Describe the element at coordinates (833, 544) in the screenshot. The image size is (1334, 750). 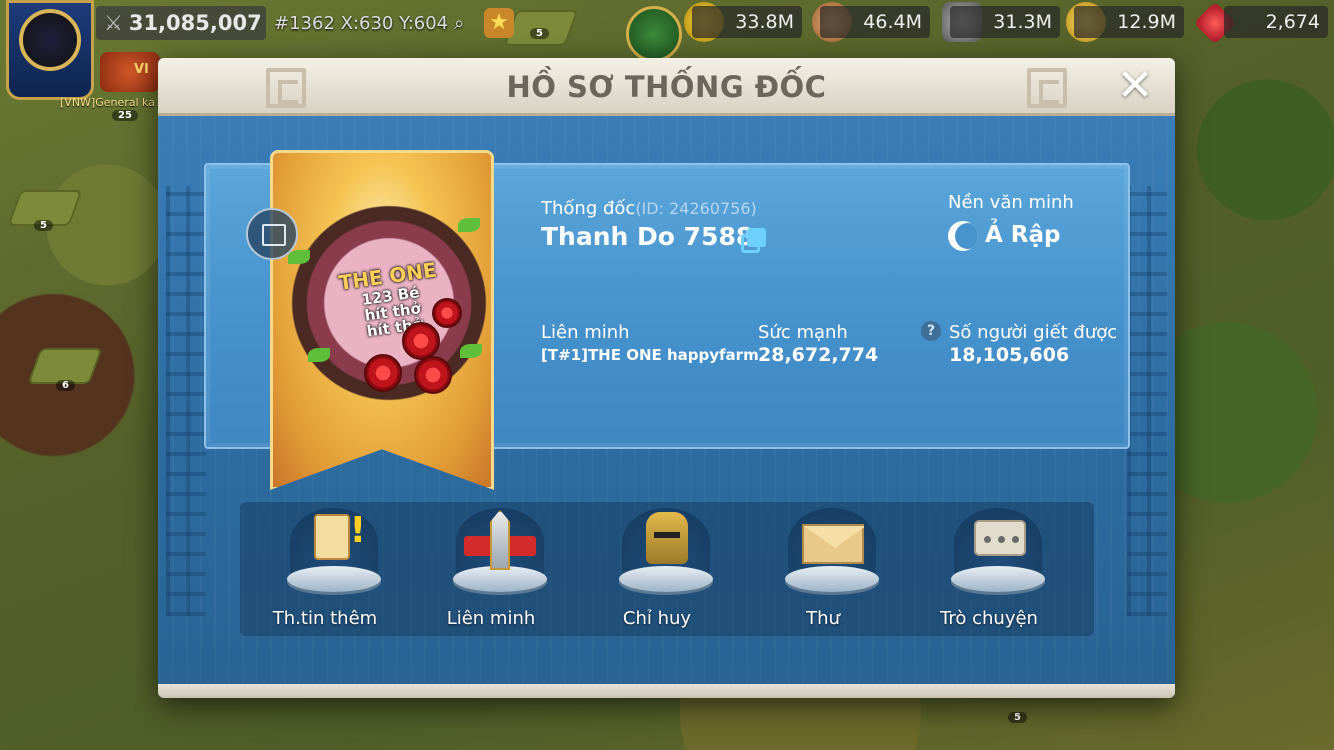
I see `letter-quill-icon` at that location.